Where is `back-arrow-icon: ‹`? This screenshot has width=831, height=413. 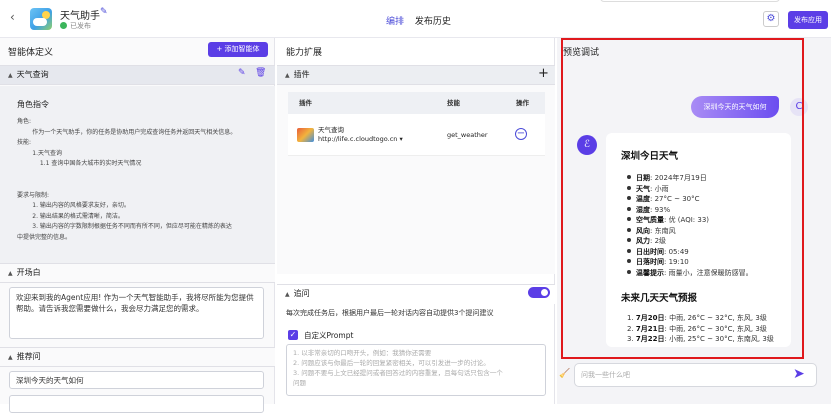
back-arrow-icon: ‹ is located at coordinates (12, 17).